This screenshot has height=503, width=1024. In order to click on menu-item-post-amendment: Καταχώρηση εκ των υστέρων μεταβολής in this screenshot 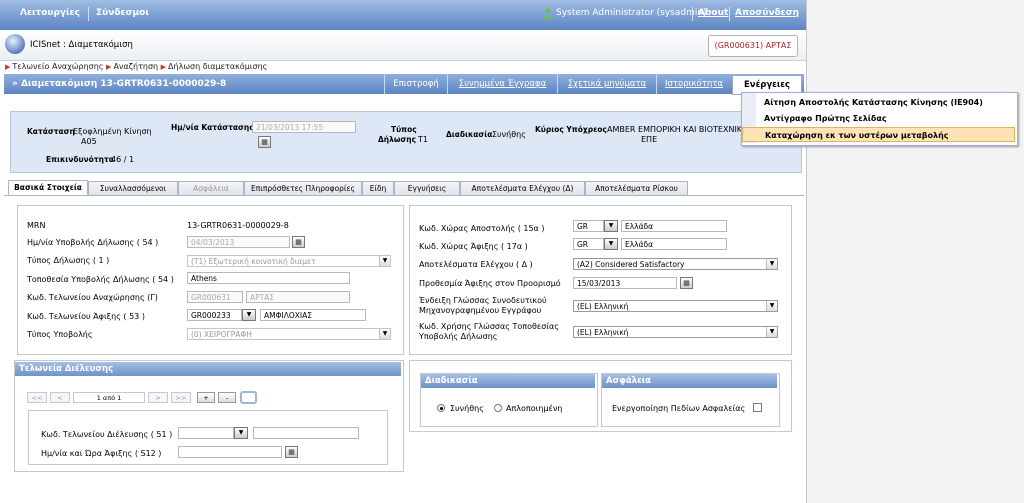, I will do `click(878, 134)`.